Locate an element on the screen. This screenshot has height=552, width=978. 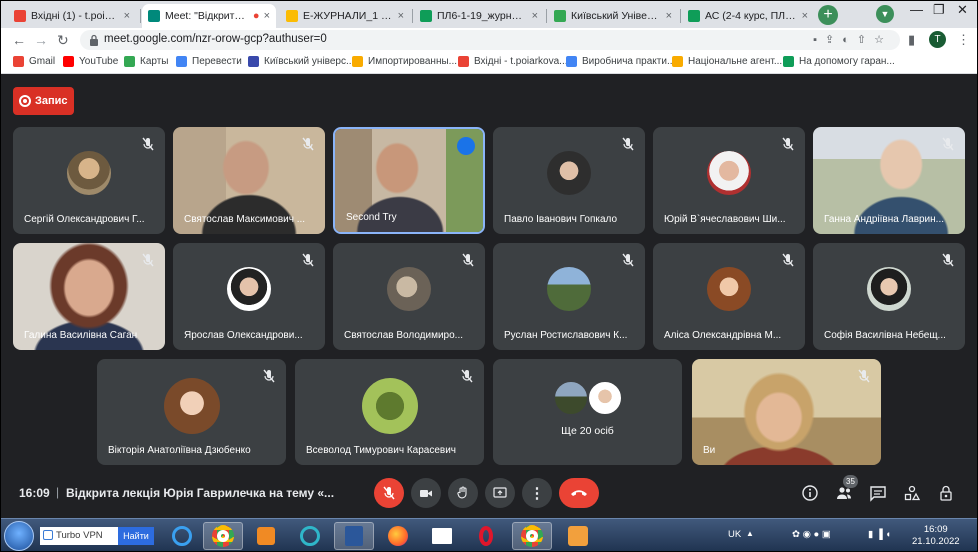
mic-toggle-button is located at coordinates (389, 493).